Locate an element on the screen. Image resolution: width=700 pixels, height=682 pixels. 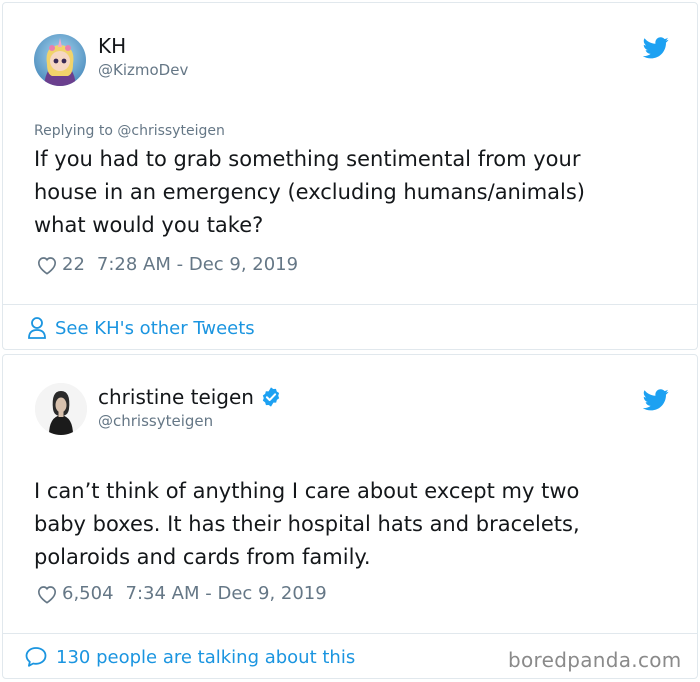
author-name-row: christine teigen is located at coordinates (190, 397).